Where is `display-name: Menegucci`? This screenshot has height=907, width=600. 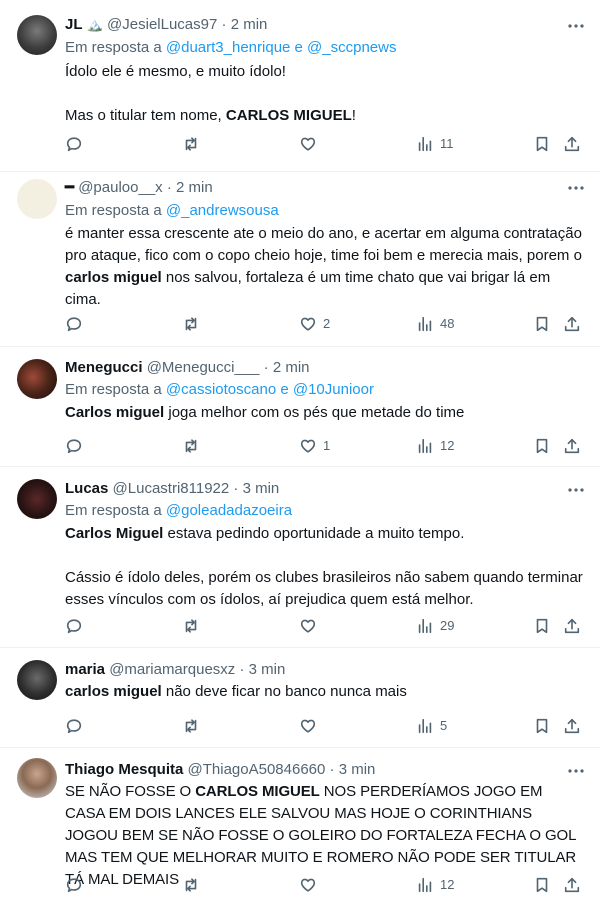 display-name: Menegucci is located at coordinates (104, 367).